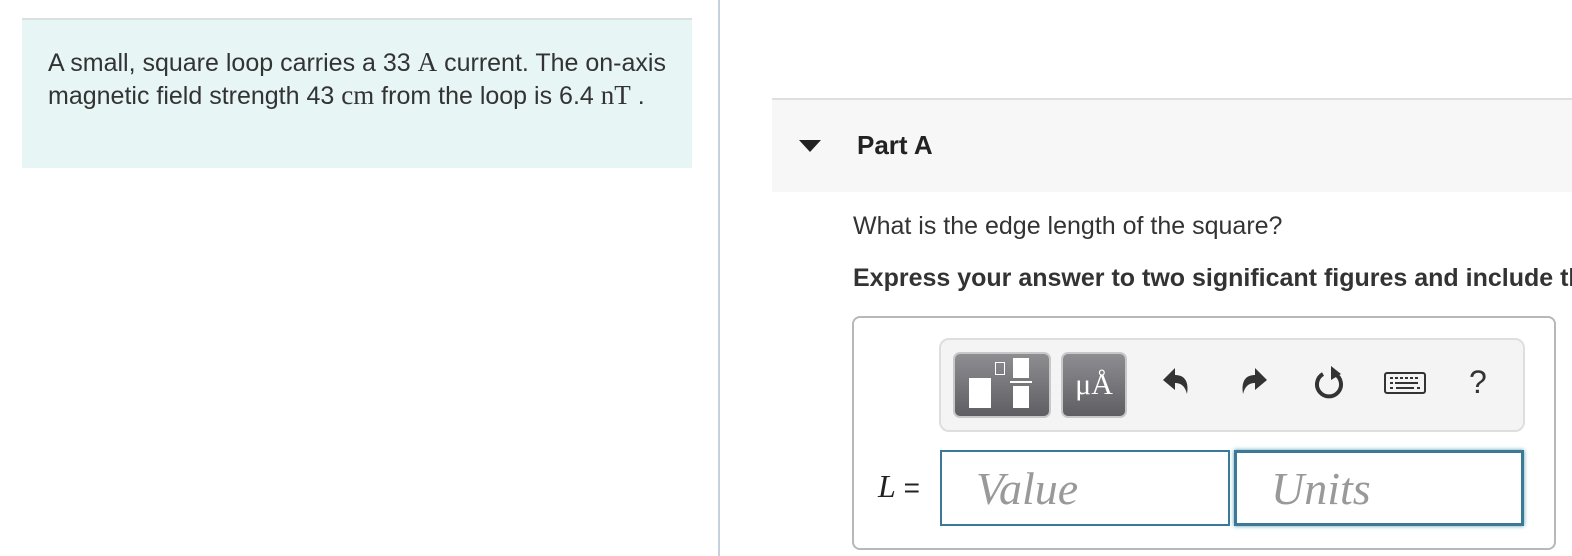  Describe the element at coordinates (911, 487) in the screenshot. I see `equals-sign: =` at that location.